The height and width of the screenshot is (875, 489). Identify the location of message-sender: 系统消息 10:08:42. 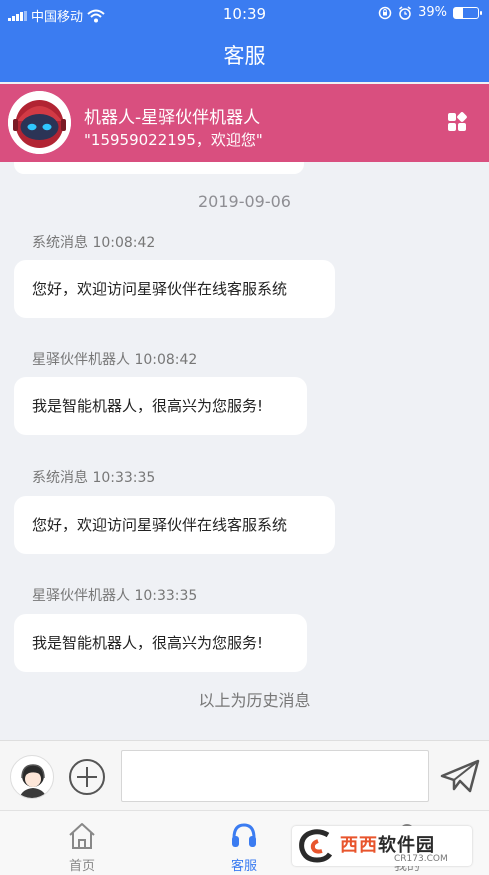
(94, 243).